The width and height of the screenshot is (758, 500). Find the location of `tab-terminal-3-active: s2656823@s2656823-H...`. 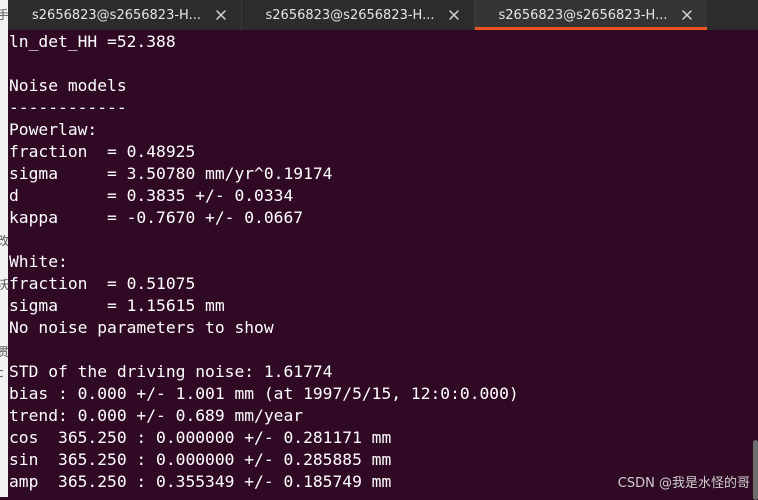

tab-terminal-3-active: s2656823@s2656823-H... is located at coordinates (590, 15).